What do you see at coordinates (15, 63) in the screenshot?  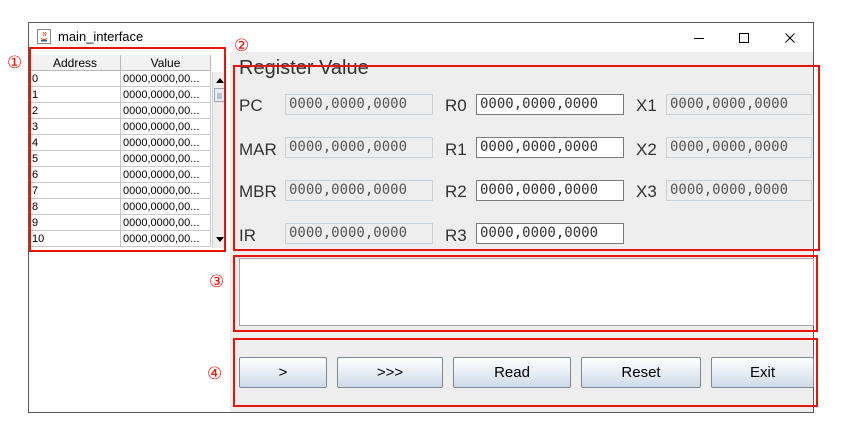 I see `annotation-marker-1: ①` at bounding box center [15, 63].